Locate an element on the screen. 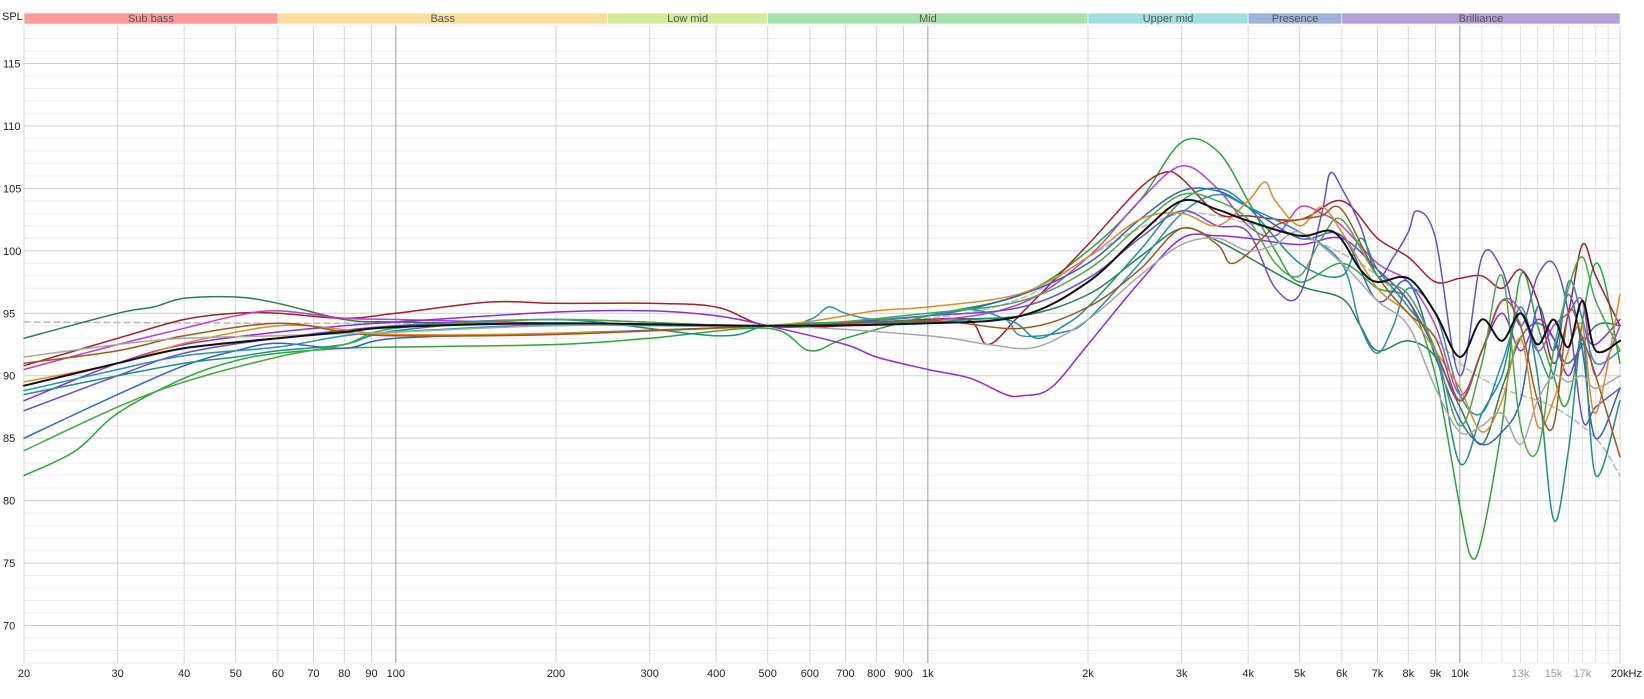 The width and height of the screenshot is (1644, 699). x-tick-label: 3k is located at coordinates (1182, 674).